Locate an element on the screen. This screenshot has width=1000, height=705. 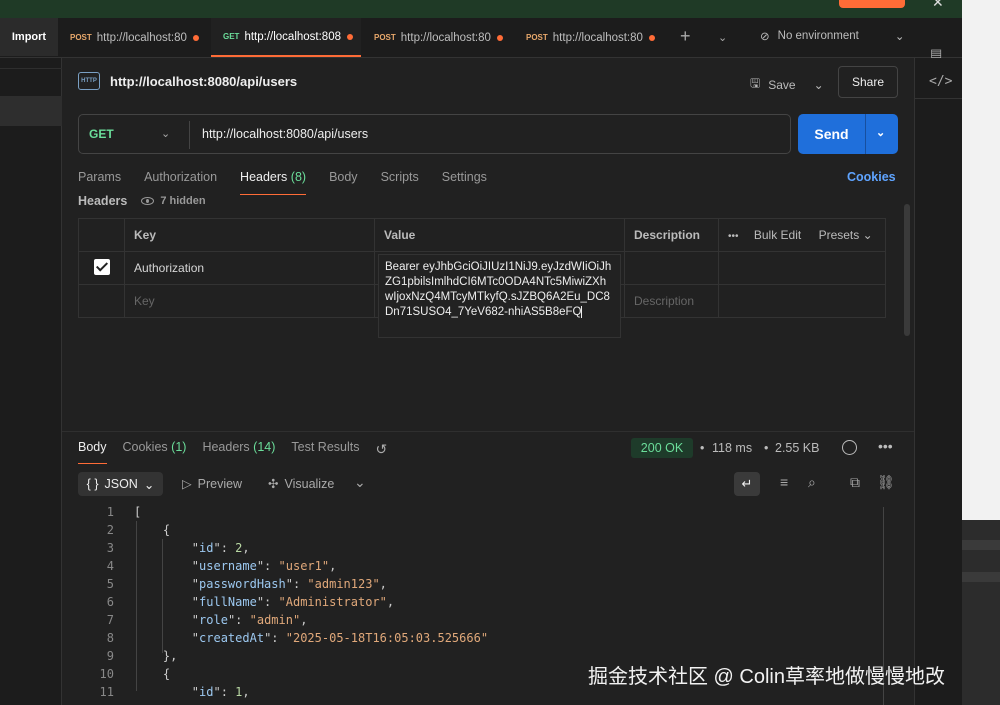
play-icon: ▷ is located at coordinates (187, 484).